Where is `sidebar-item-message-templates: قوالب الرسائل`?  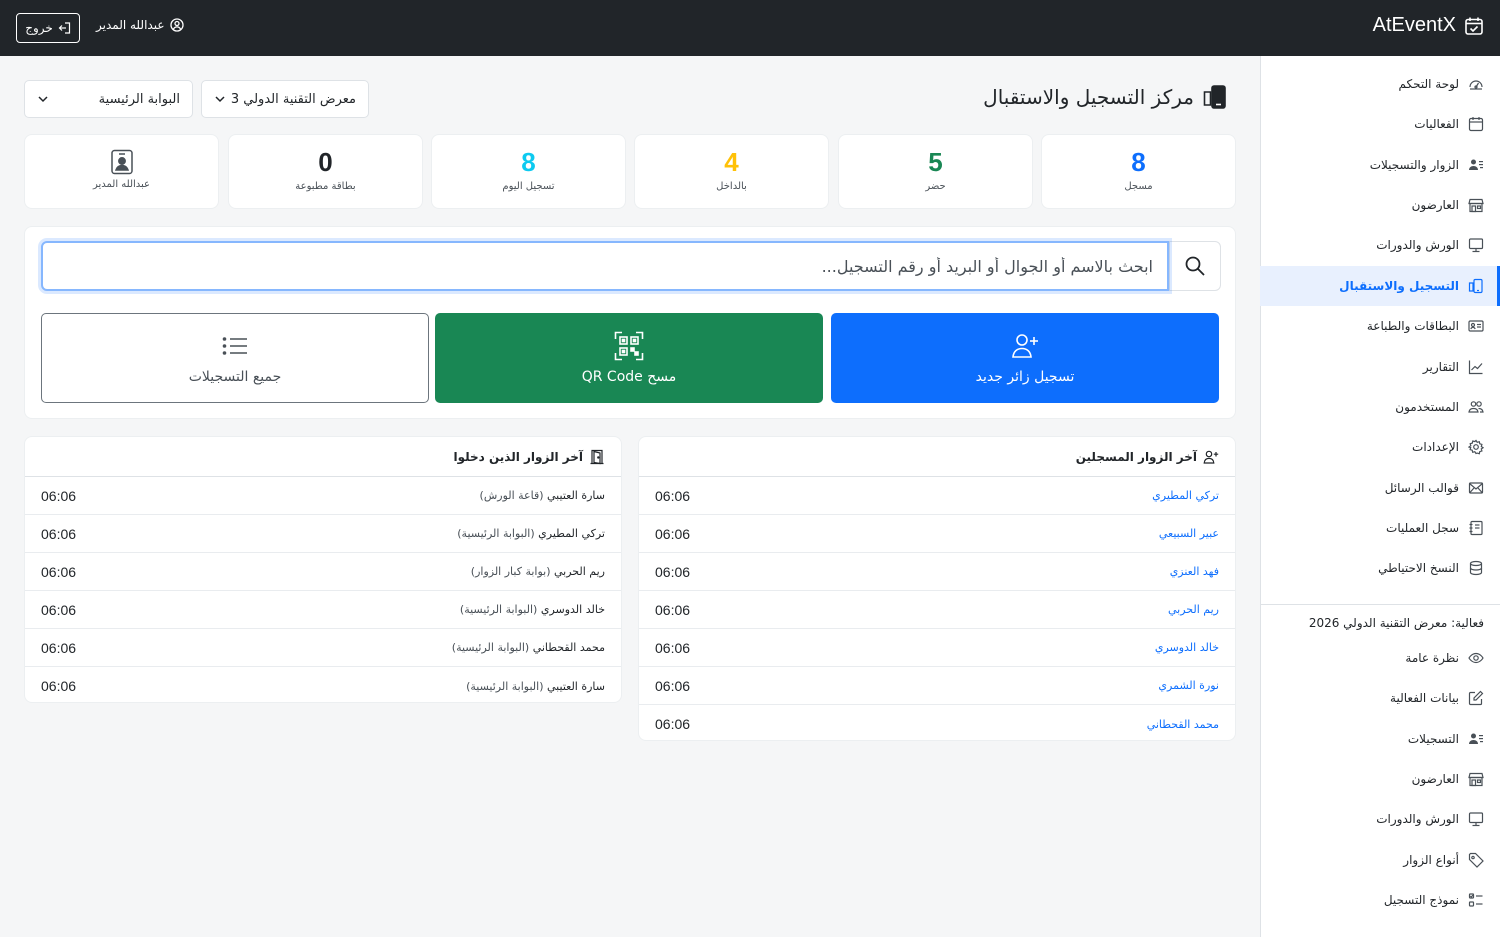
sidebar-item-message-templates: قوالب الرسائل is located at coordinates (1380, 488).